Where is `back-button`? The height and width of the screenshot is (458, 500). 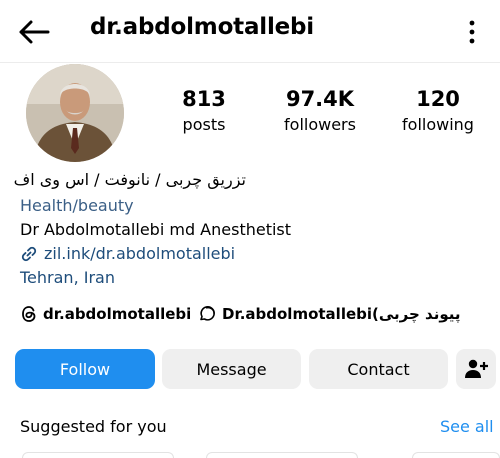 back-button is located at coordinates (34, 32).